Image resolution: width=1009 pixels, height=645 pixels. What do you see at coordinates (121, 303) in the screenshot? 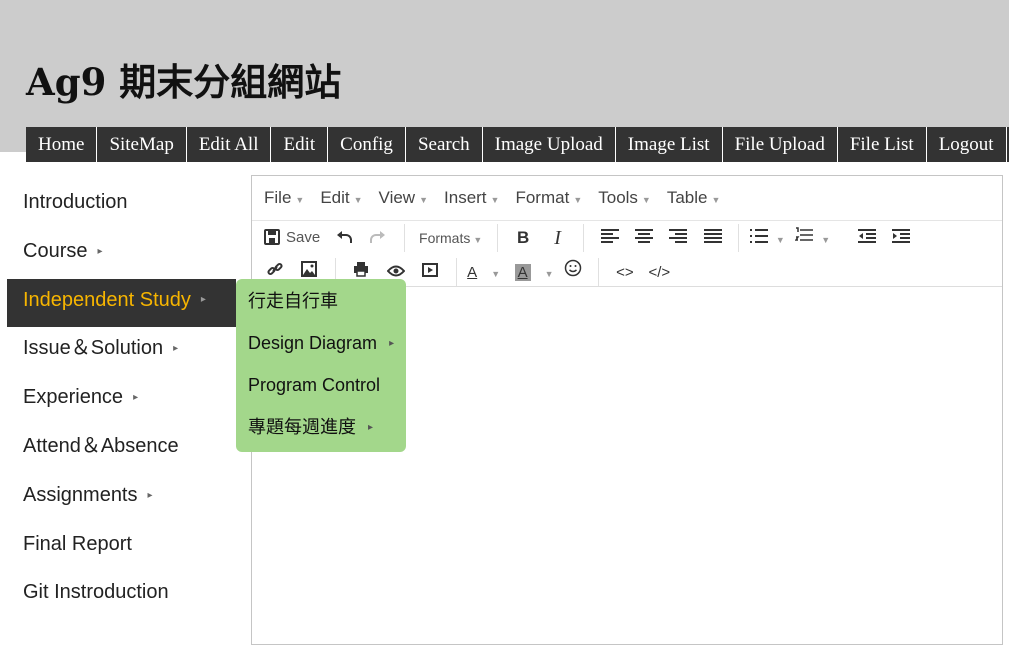
I see `sidebar-item-independent-study: Independent Study ▸` at bounding box center [121, 303].